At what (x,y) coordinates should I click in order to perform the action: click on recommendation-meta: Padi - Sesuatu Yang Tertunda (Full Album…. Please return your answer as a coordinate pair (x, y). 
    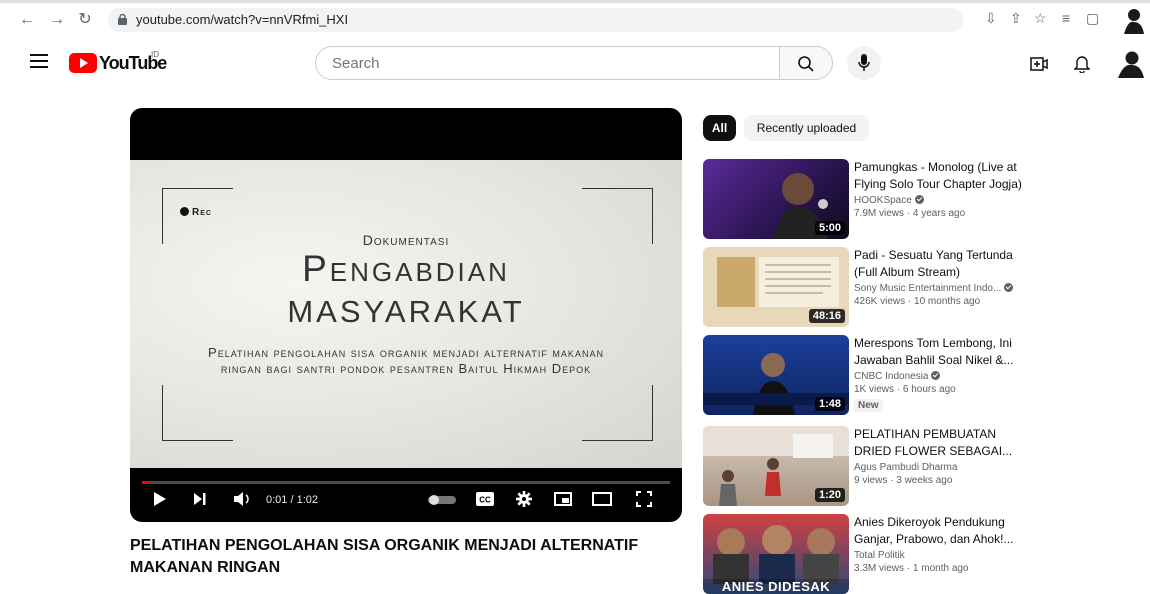
    Looking at the image, I should click on (944, 277).